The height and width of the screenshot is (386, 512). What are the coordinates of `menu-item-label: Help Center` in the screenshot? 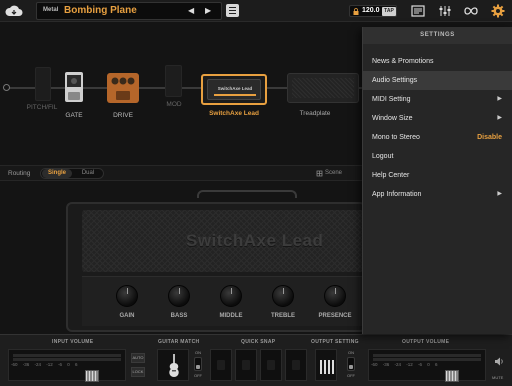 It's located at (391, 175).